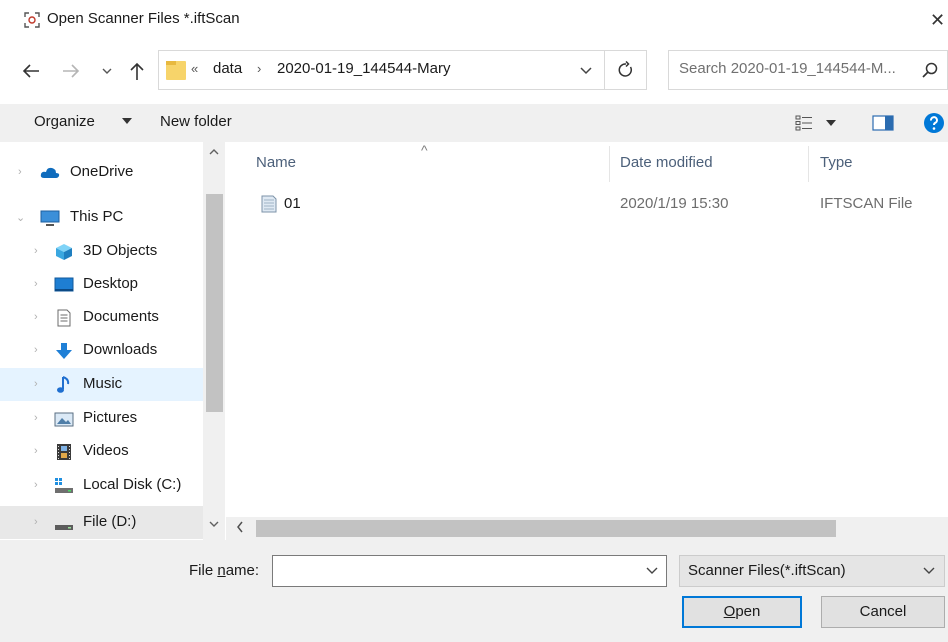 This screenshot has width=948, height=642. I want to click on new-folder-button: New folder, so click(196, 121).